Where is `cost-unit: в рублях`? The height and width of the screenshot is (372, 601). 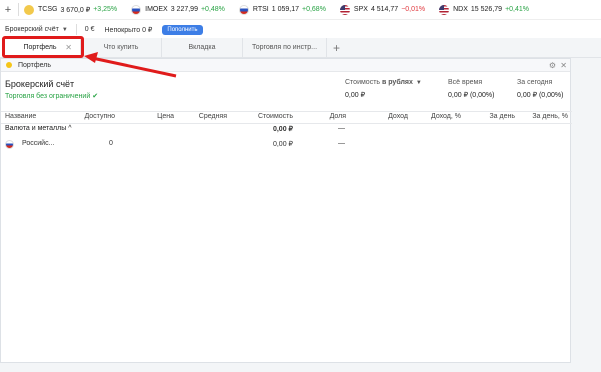 cost-unit: в рублях is located at coordinates (397, 82).